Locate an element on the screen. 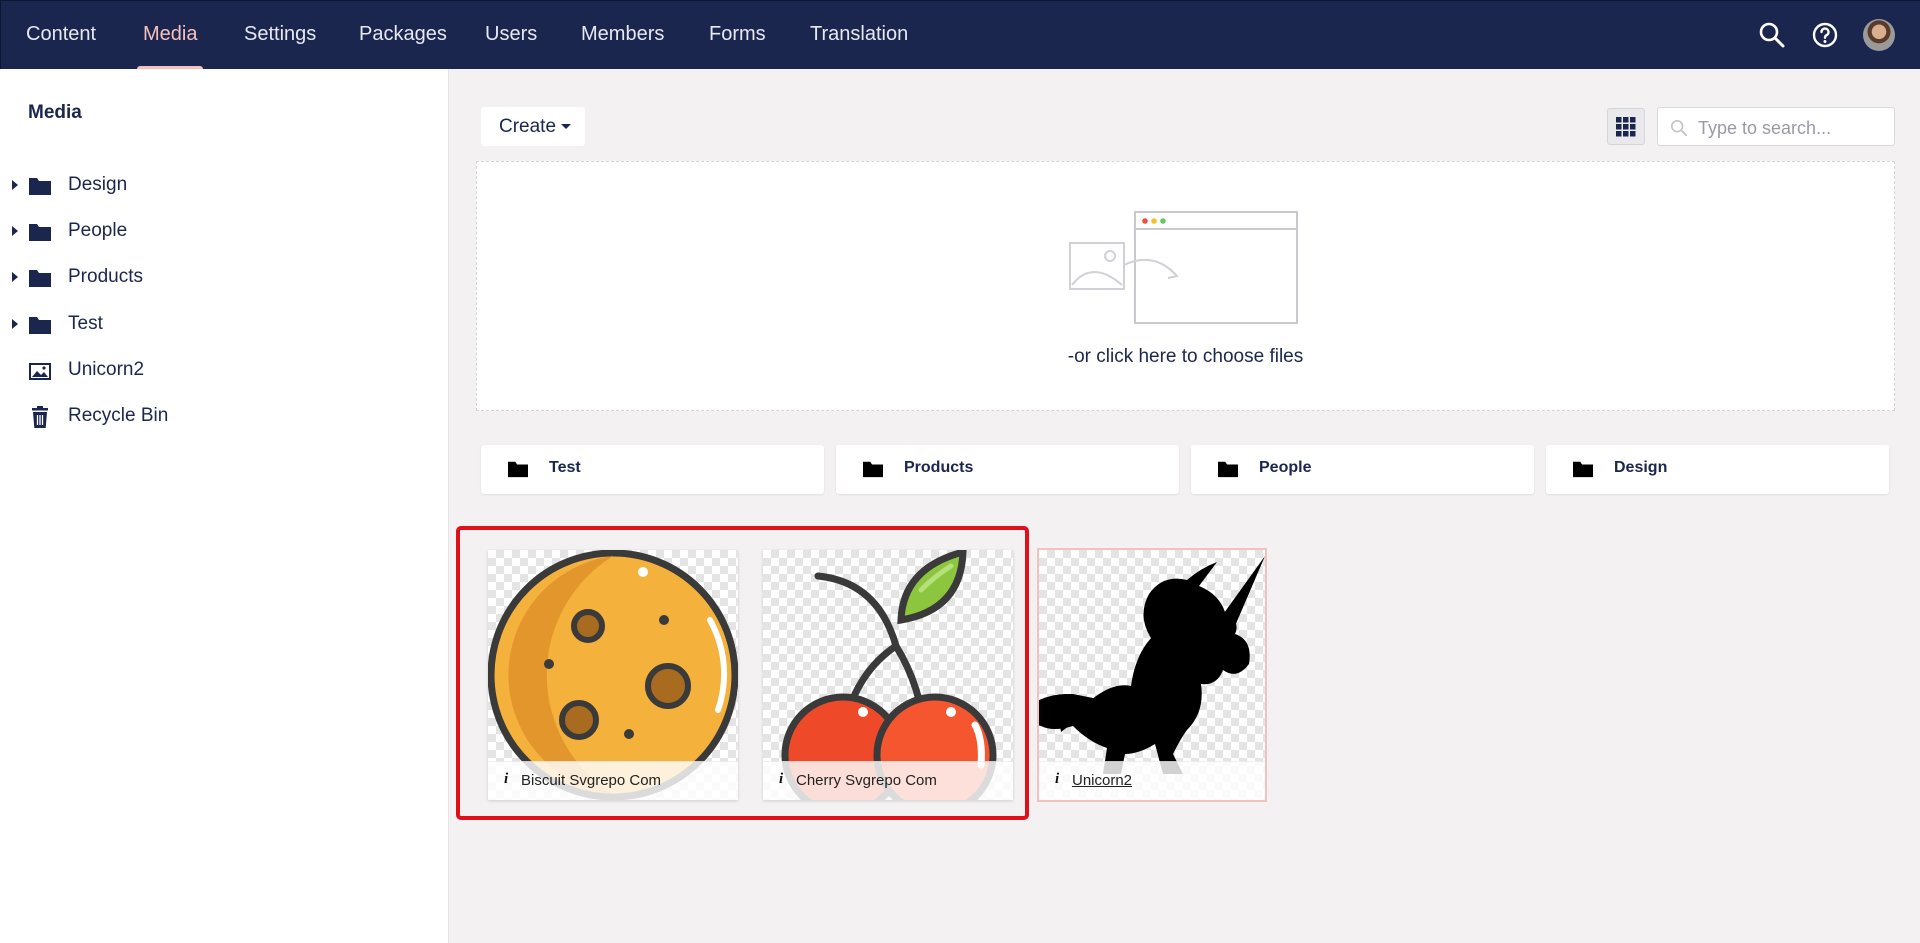  user-avatar is located at coordinates (1879, 35).